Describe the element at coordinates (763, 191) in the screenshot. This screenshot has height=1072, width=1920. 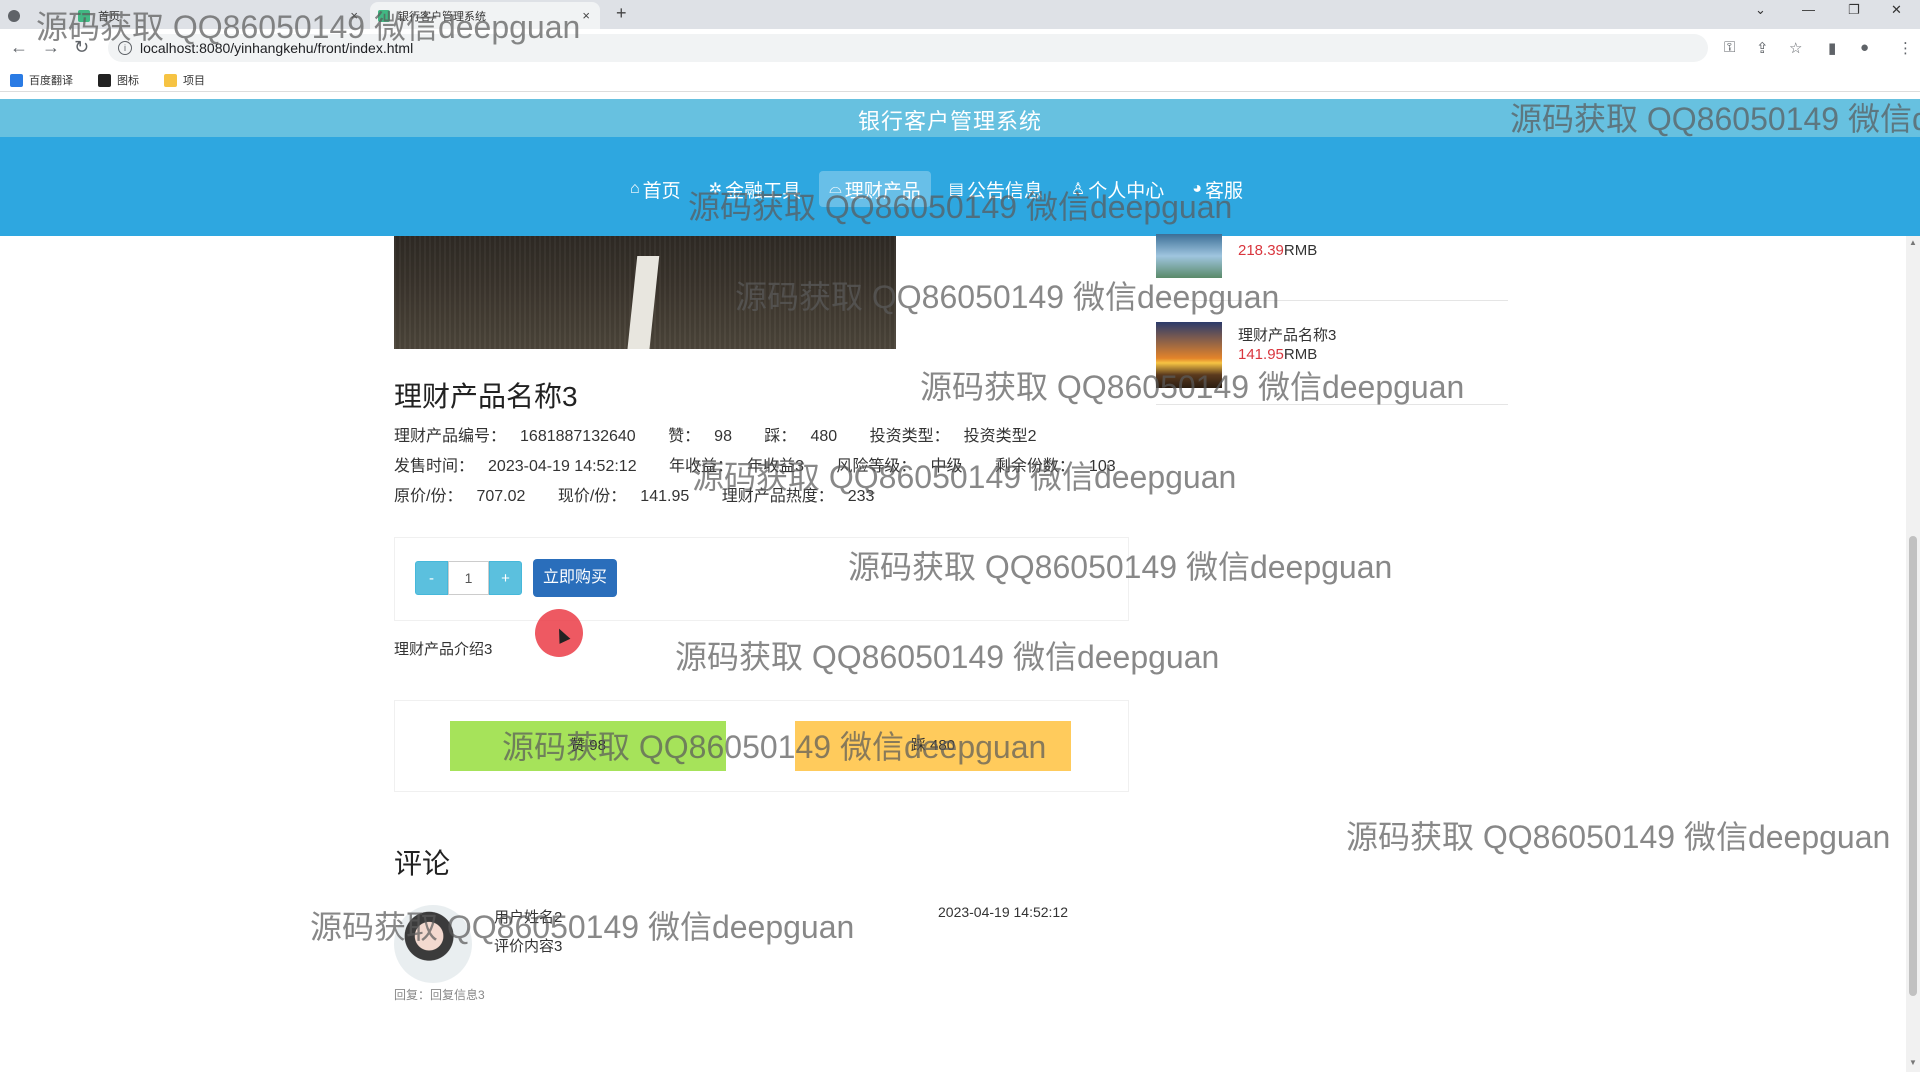
I see `nav-label: 金融工具` at that location.